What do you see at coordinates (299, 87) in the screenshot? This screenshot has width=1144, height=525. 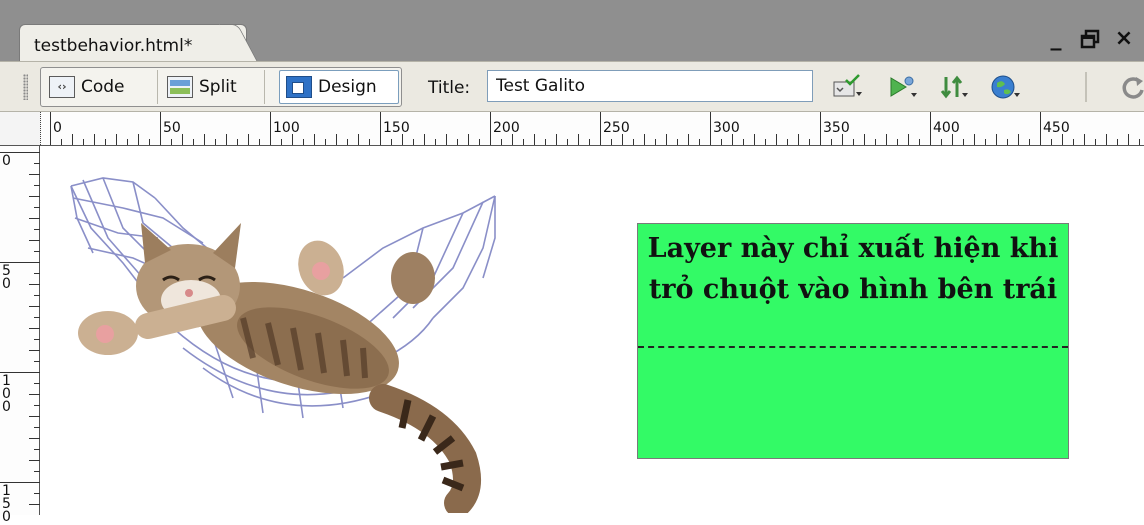 I see `design-icon` at bounding box center [299, 87].